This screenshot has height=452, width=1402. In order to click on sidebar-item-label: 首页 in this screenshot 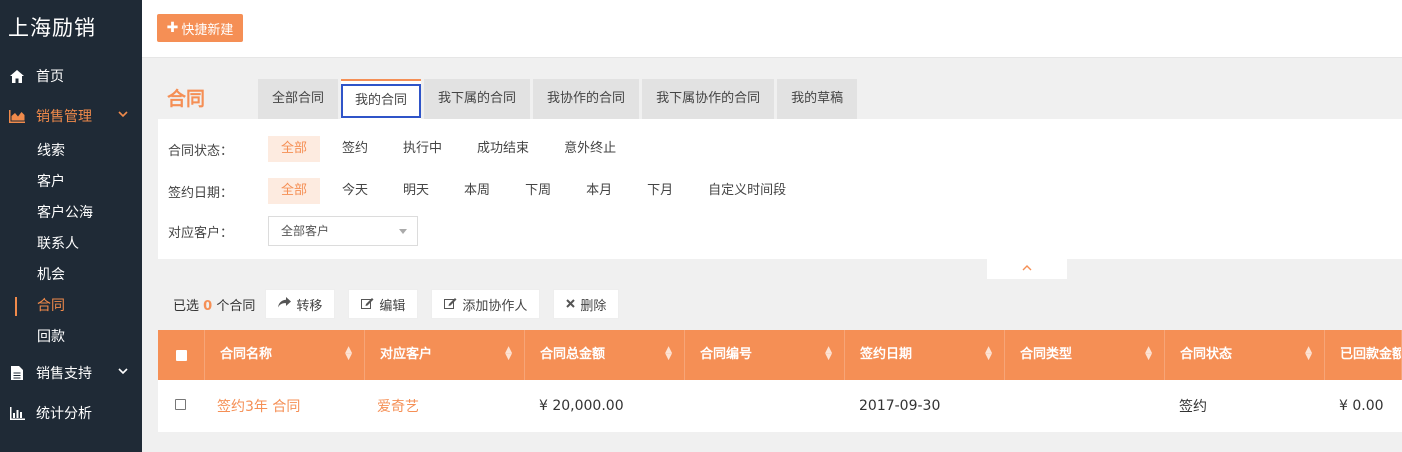, I will do `click(50, 77)`.